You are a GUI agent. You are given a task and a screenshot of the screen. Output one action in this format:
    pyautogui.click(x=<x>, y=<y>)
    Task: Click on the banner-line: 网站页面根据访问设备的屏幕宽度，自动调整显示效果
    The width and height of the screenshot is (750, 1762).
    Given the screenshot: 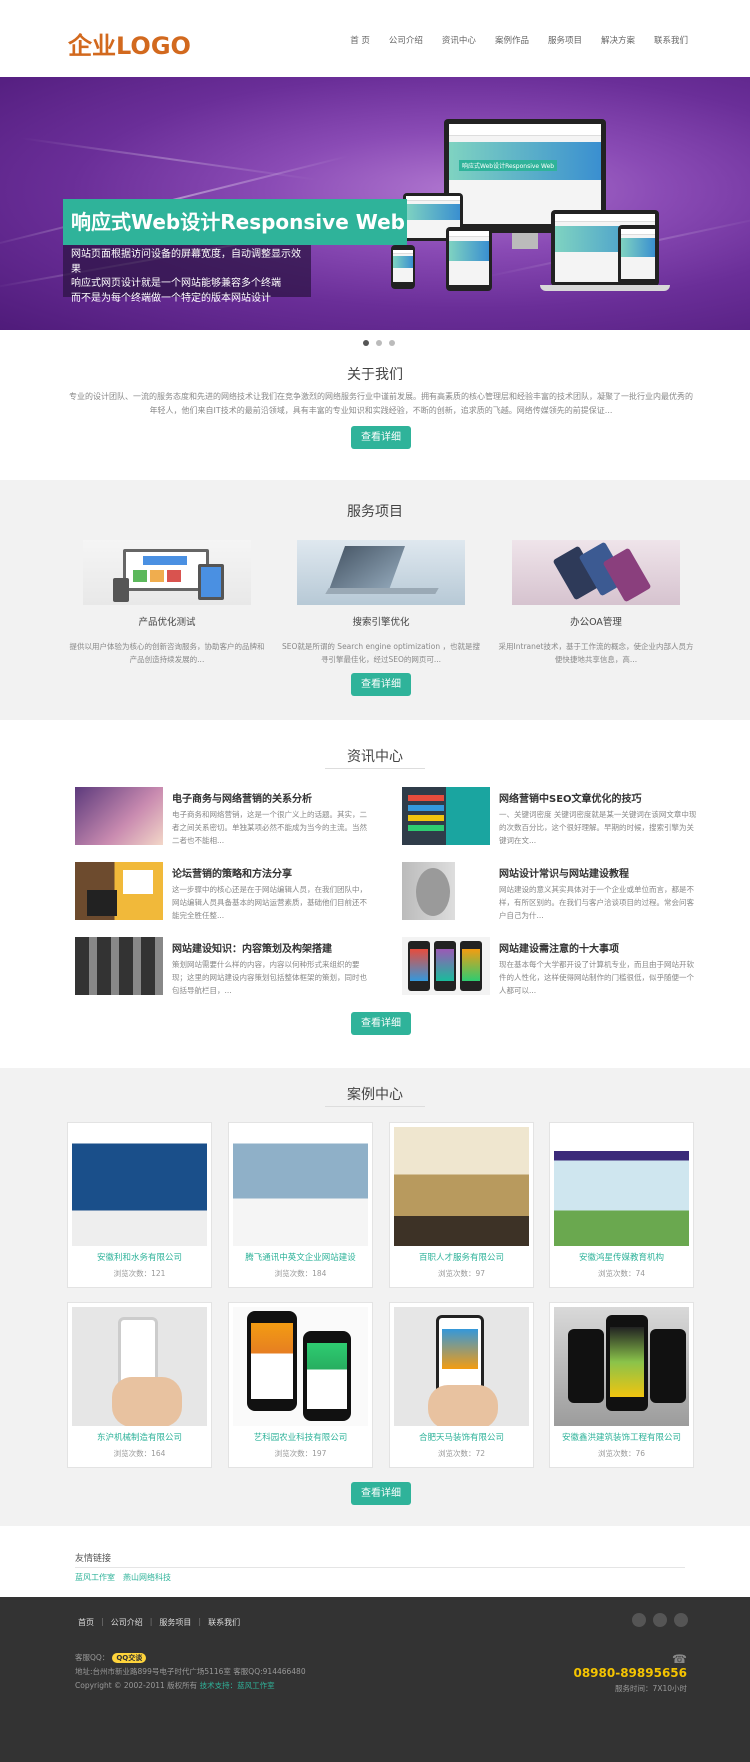 What is the action you would take?
    pyautogui.click(x=186, y=262)
    